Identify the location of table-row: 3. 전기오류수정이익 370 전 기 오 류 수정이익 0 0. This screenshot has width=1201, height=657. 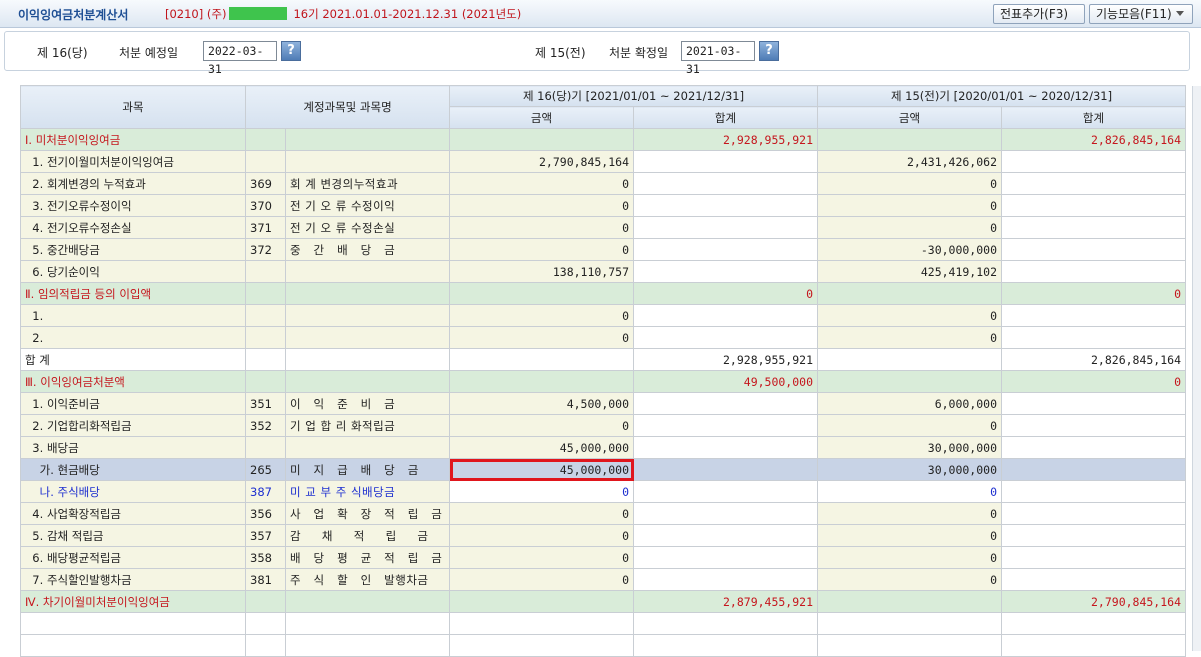
(603, 205).